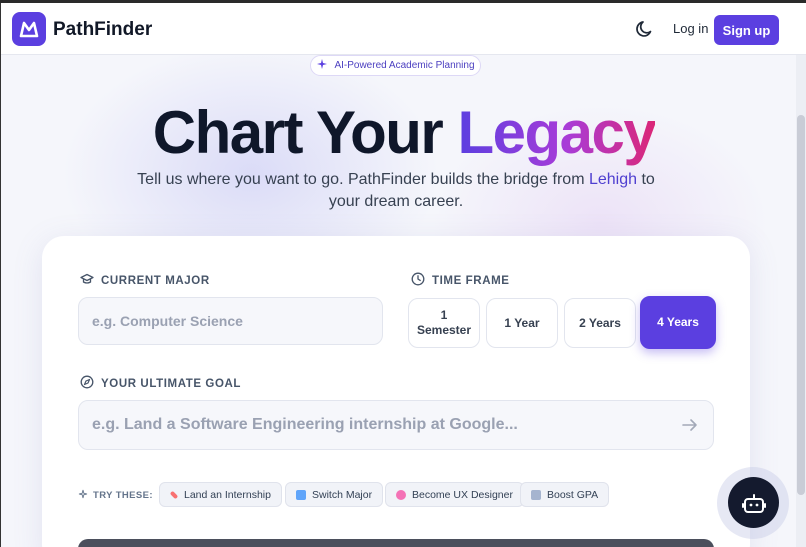 This screenshot has width=806, height=547. I want to click on suggestion-chip-label: Boost GPA, so click(573, 494).